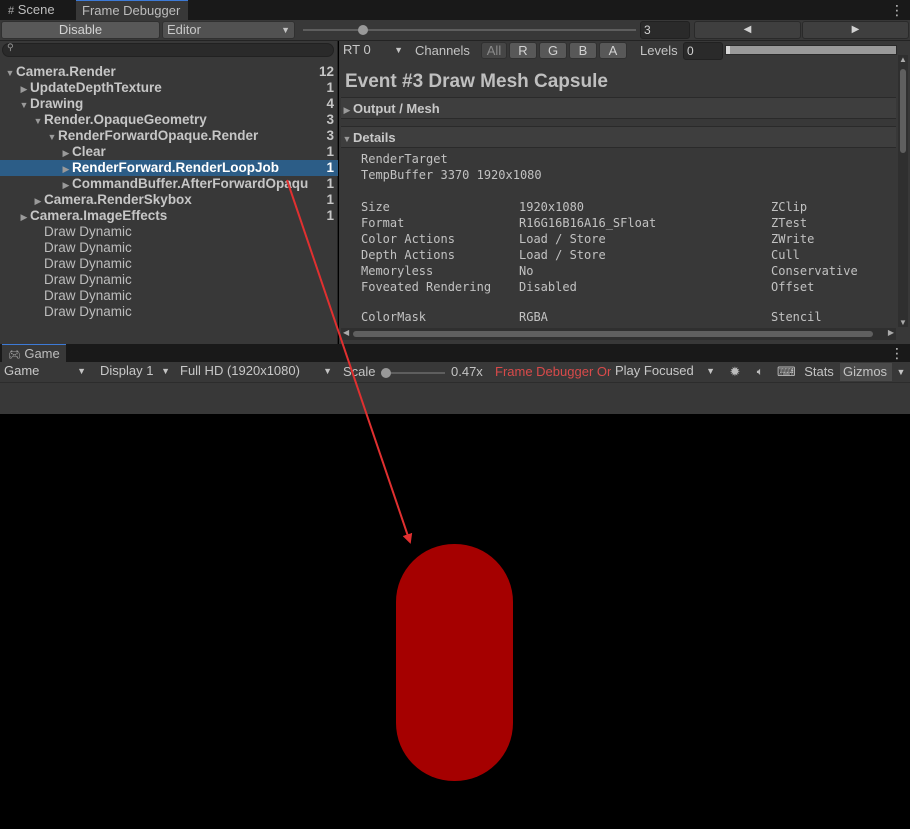  Describe the element at coordinates (240, 370) in the screenshot. I see `resolution-dropdown-value: Full HD (1920x1080)` at that location.